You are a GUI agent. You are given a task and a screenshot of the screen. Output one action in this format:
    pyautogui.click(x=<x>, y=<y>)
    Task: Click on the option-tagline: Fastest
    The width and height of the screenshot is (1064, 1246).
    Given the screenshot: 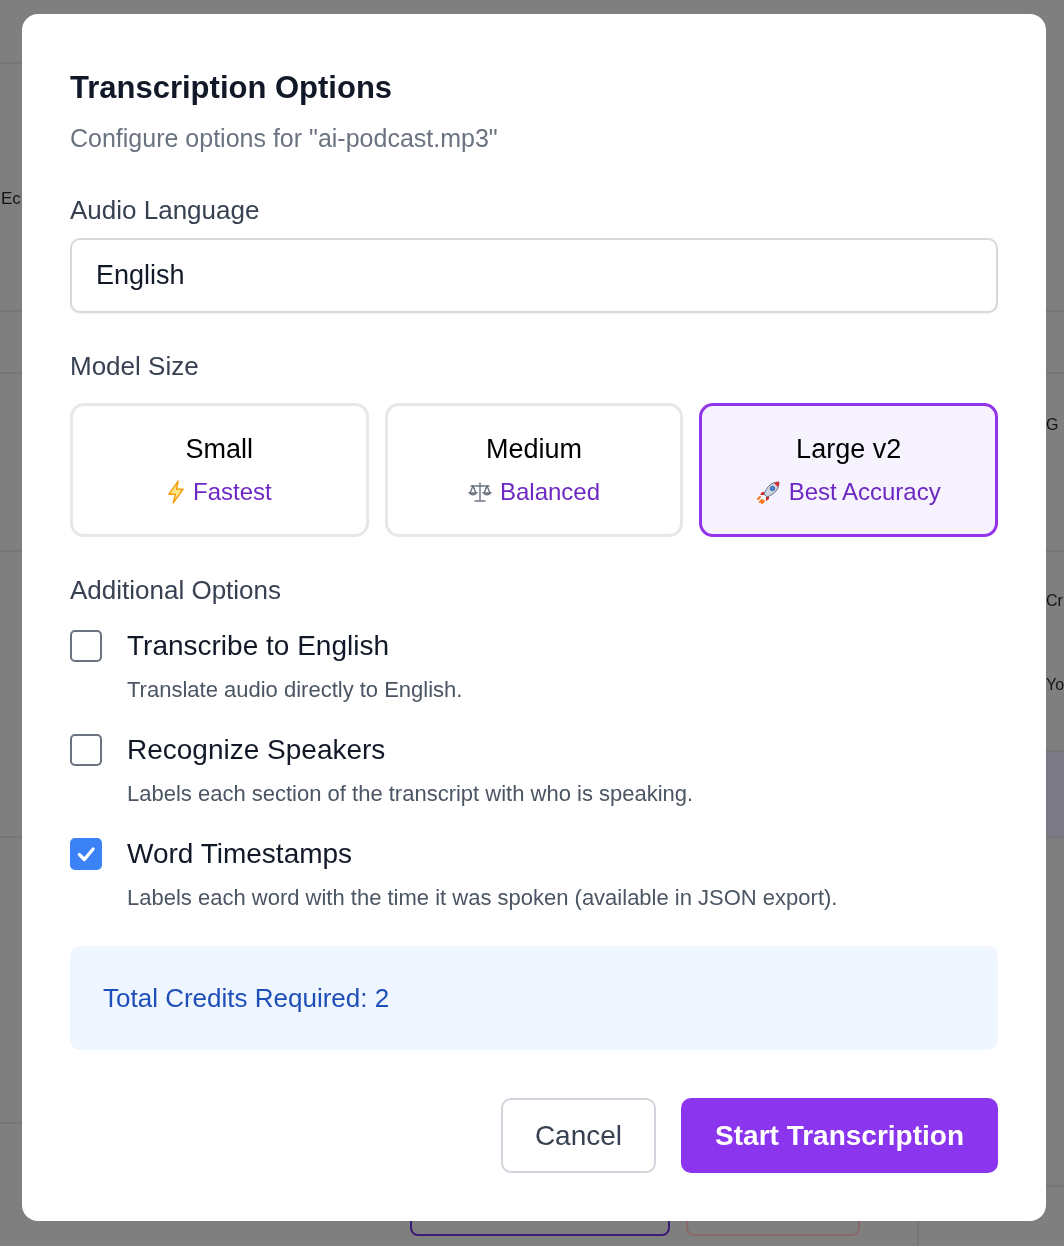 What is the action you would take?
    pyautogui.click(x=232, y=492)
    